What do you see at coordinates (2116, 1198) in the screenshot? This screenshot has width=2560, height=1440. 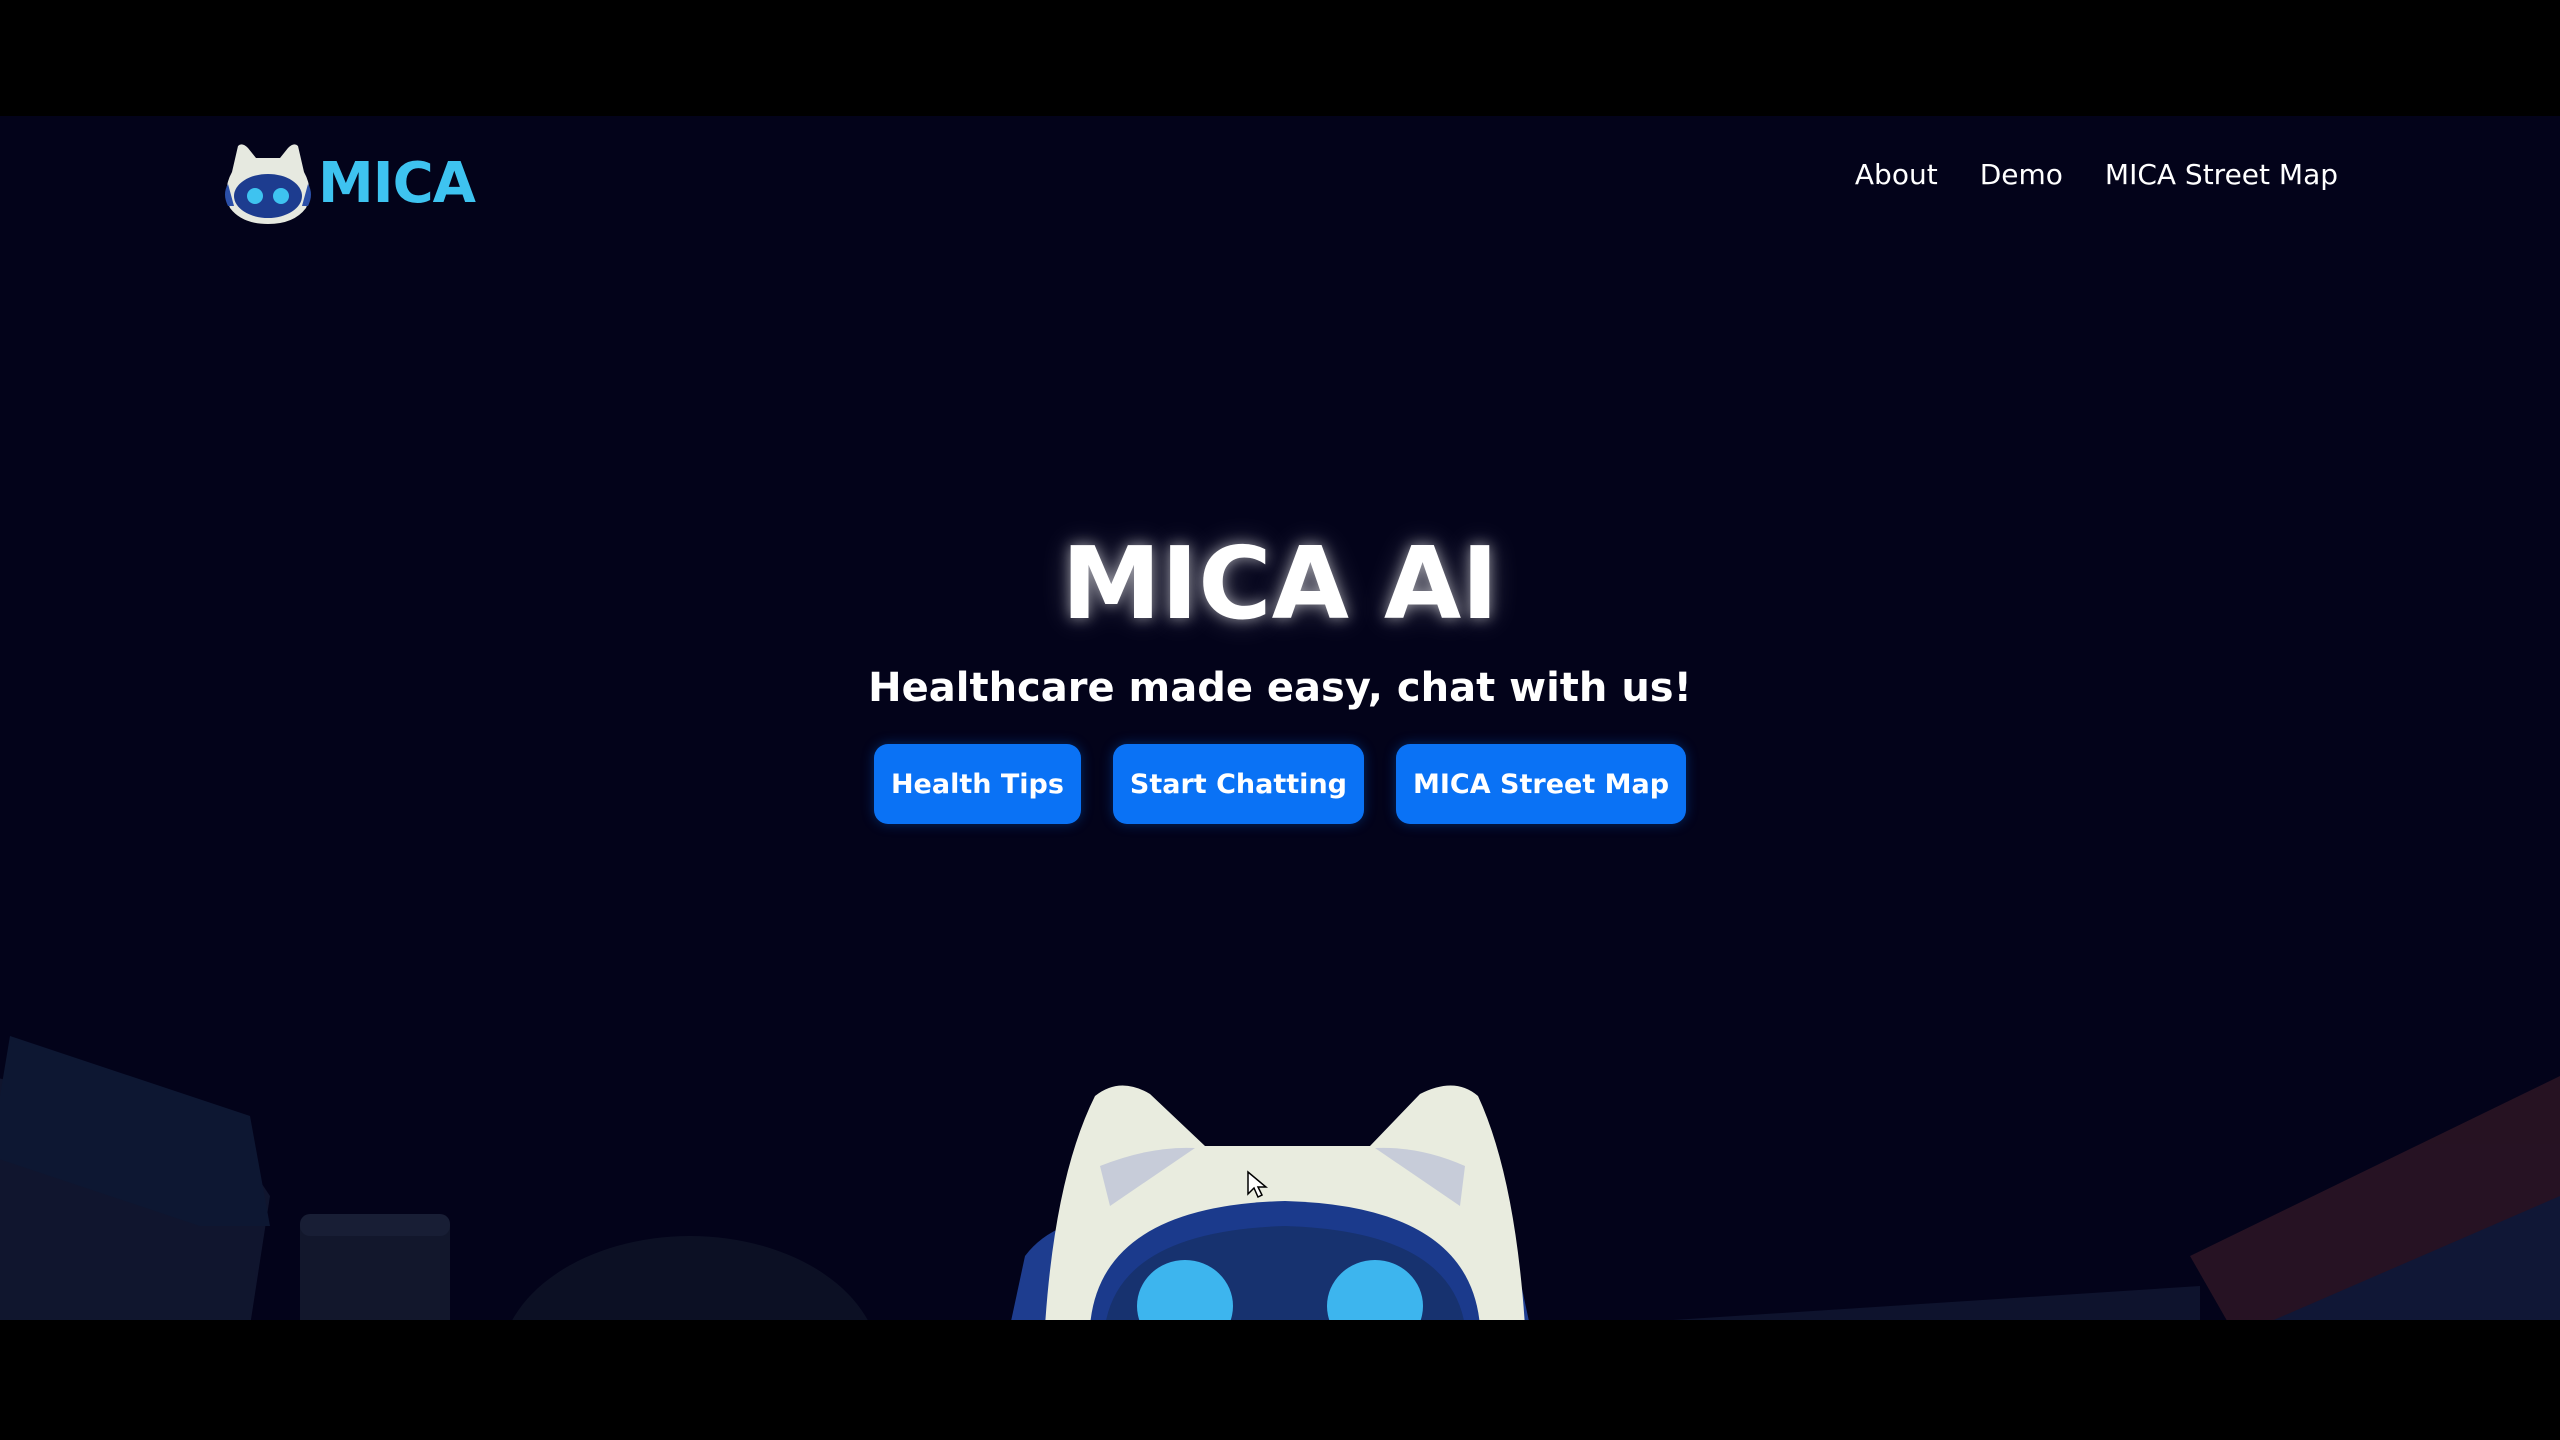 I see `medicine-box-right-icon` at bounding box center [2116, 1198].